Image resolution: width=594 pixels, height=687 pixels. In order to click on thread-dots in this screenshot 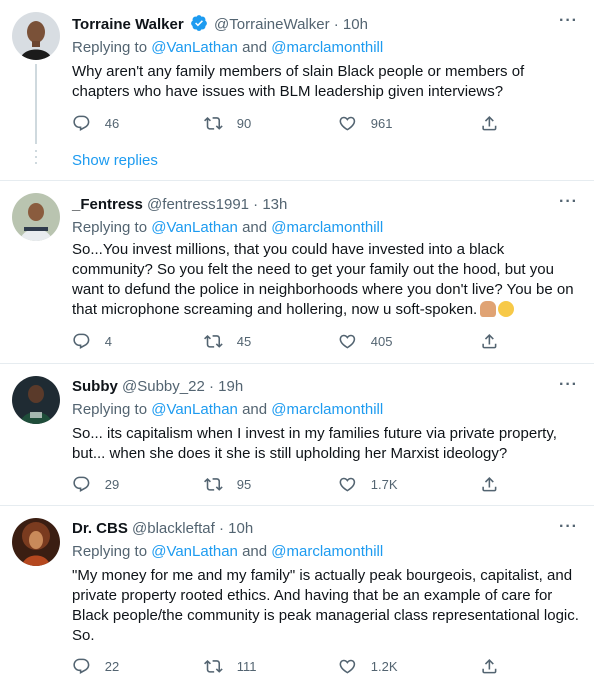, I will do `click(36, 159)`.